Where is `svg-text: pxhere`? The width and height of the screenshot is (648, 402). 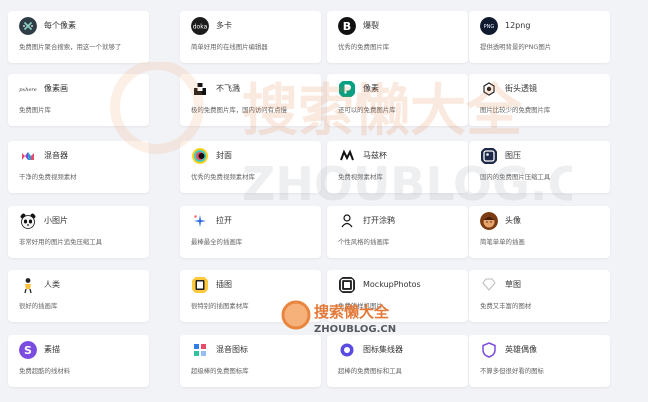
svg-text: pxhere is located at coordinates (28, 90).